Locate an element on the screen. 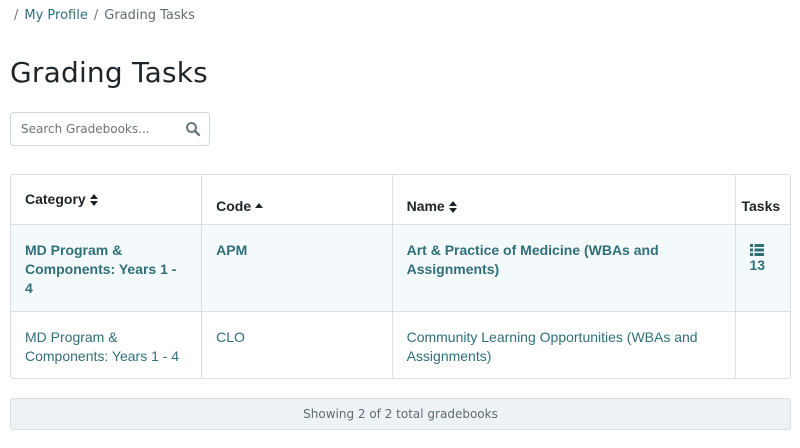  search-input is located at coordinates (103, 129).